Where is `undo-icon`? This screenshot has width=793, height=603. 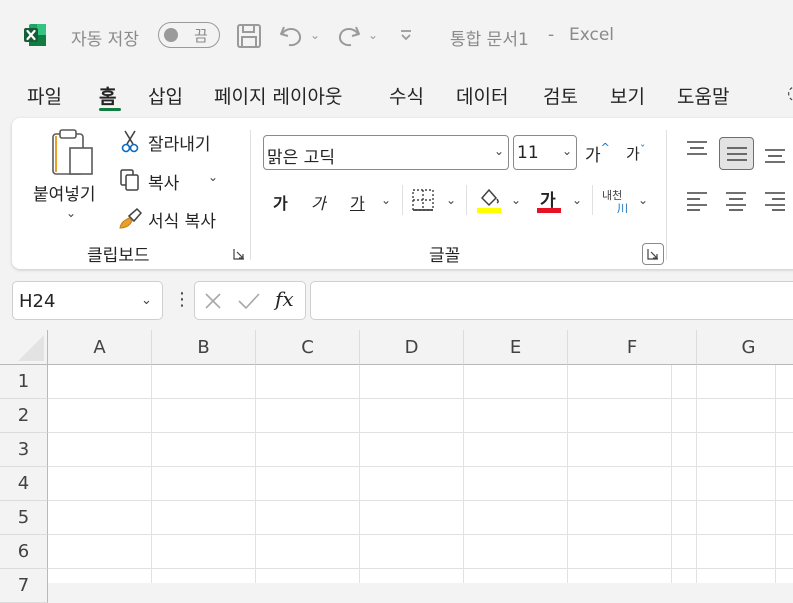 undo-icon is located at coordinates (291, 36).